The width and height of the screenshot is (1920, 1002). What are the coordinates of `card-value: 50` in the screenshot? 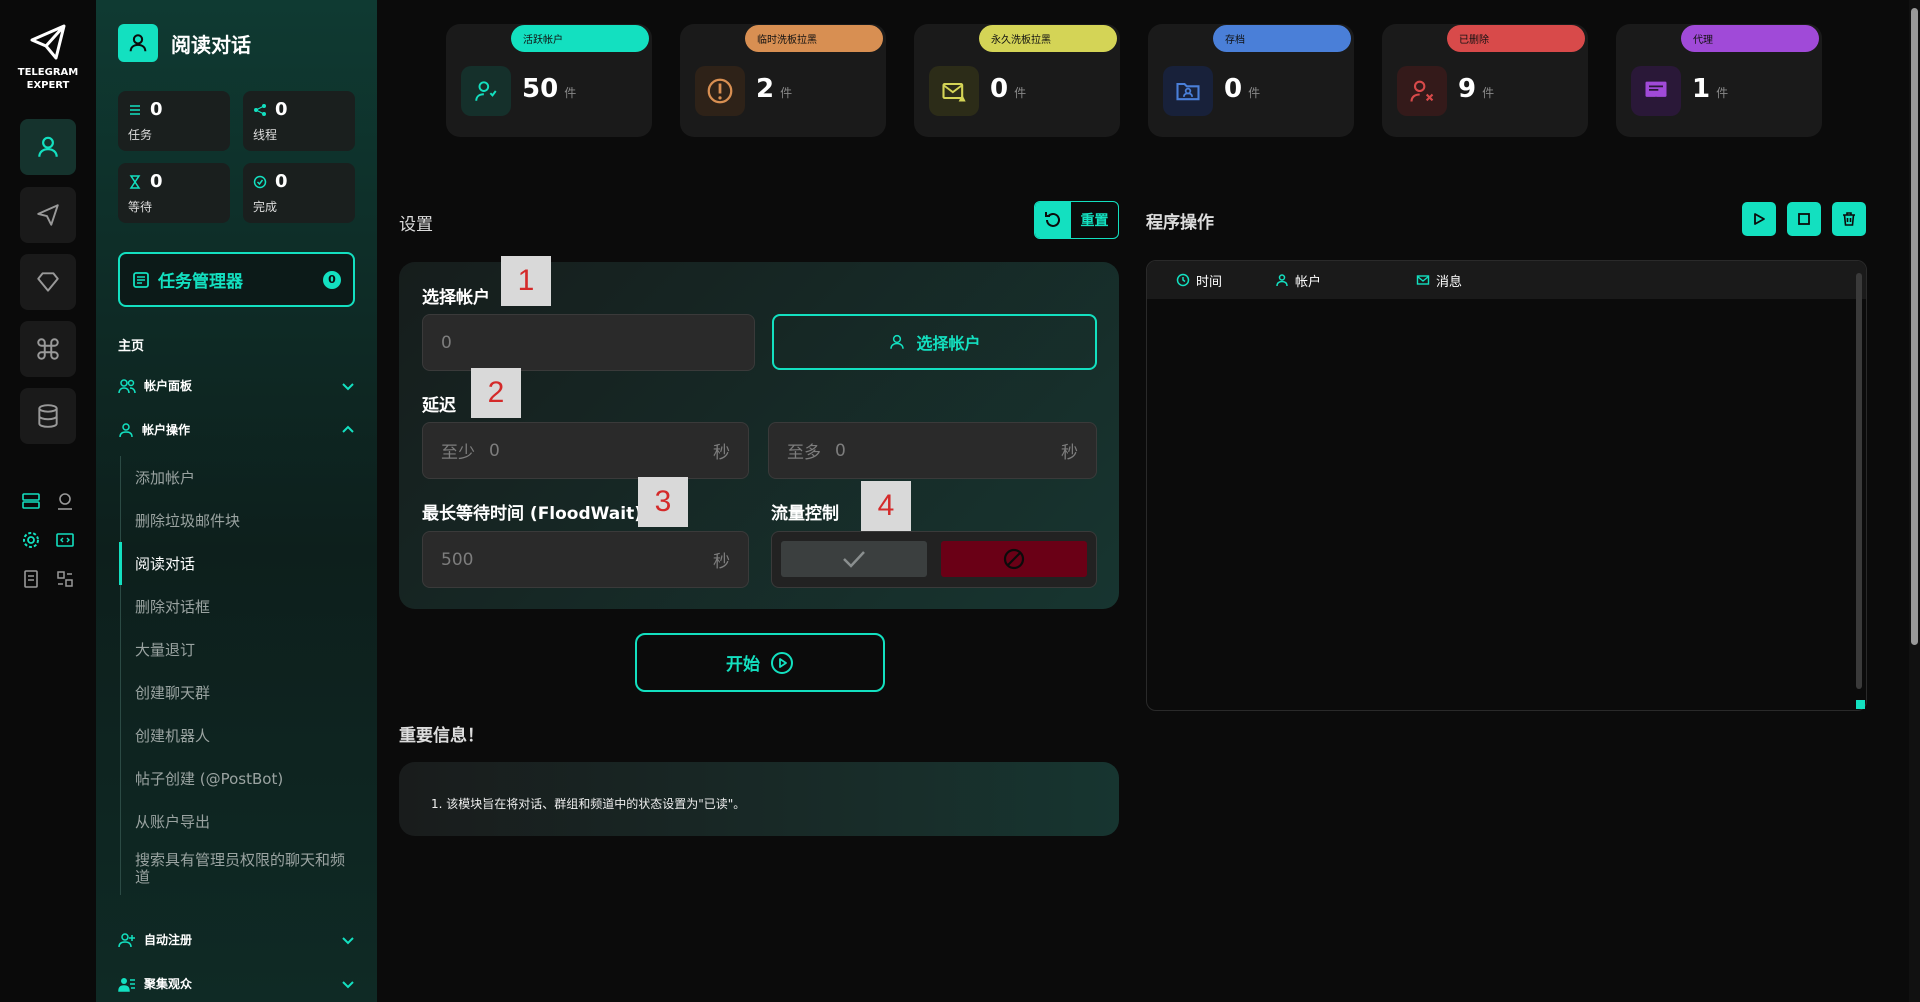 It's located at (540, 89).